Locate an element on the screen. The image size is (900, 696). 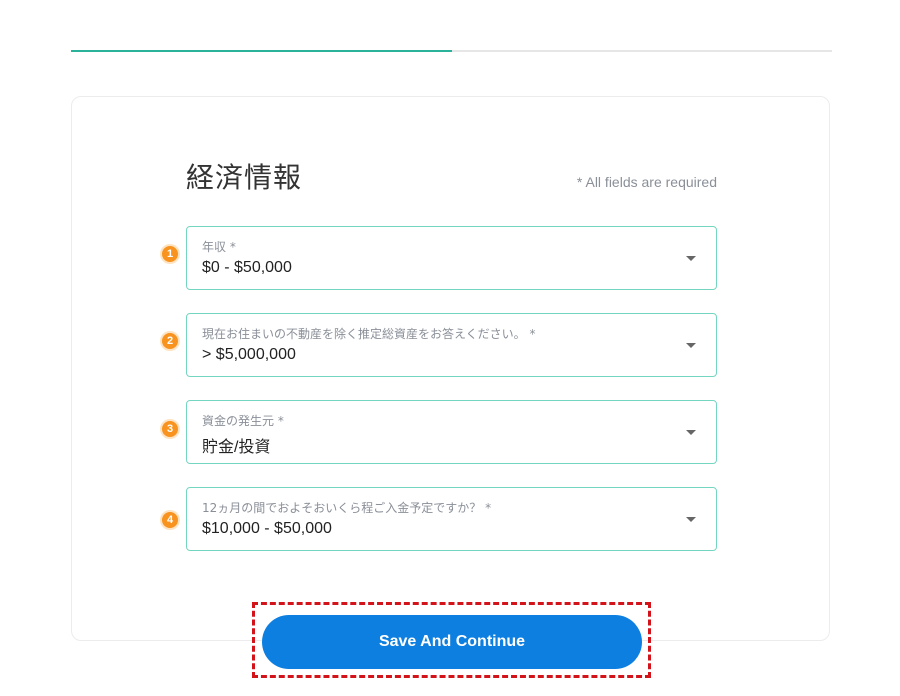
expected-deposit-label: 12ヵ月の間でおよそおいくら程ご入金予定ですか？ * is located at coordinates (347, 508).